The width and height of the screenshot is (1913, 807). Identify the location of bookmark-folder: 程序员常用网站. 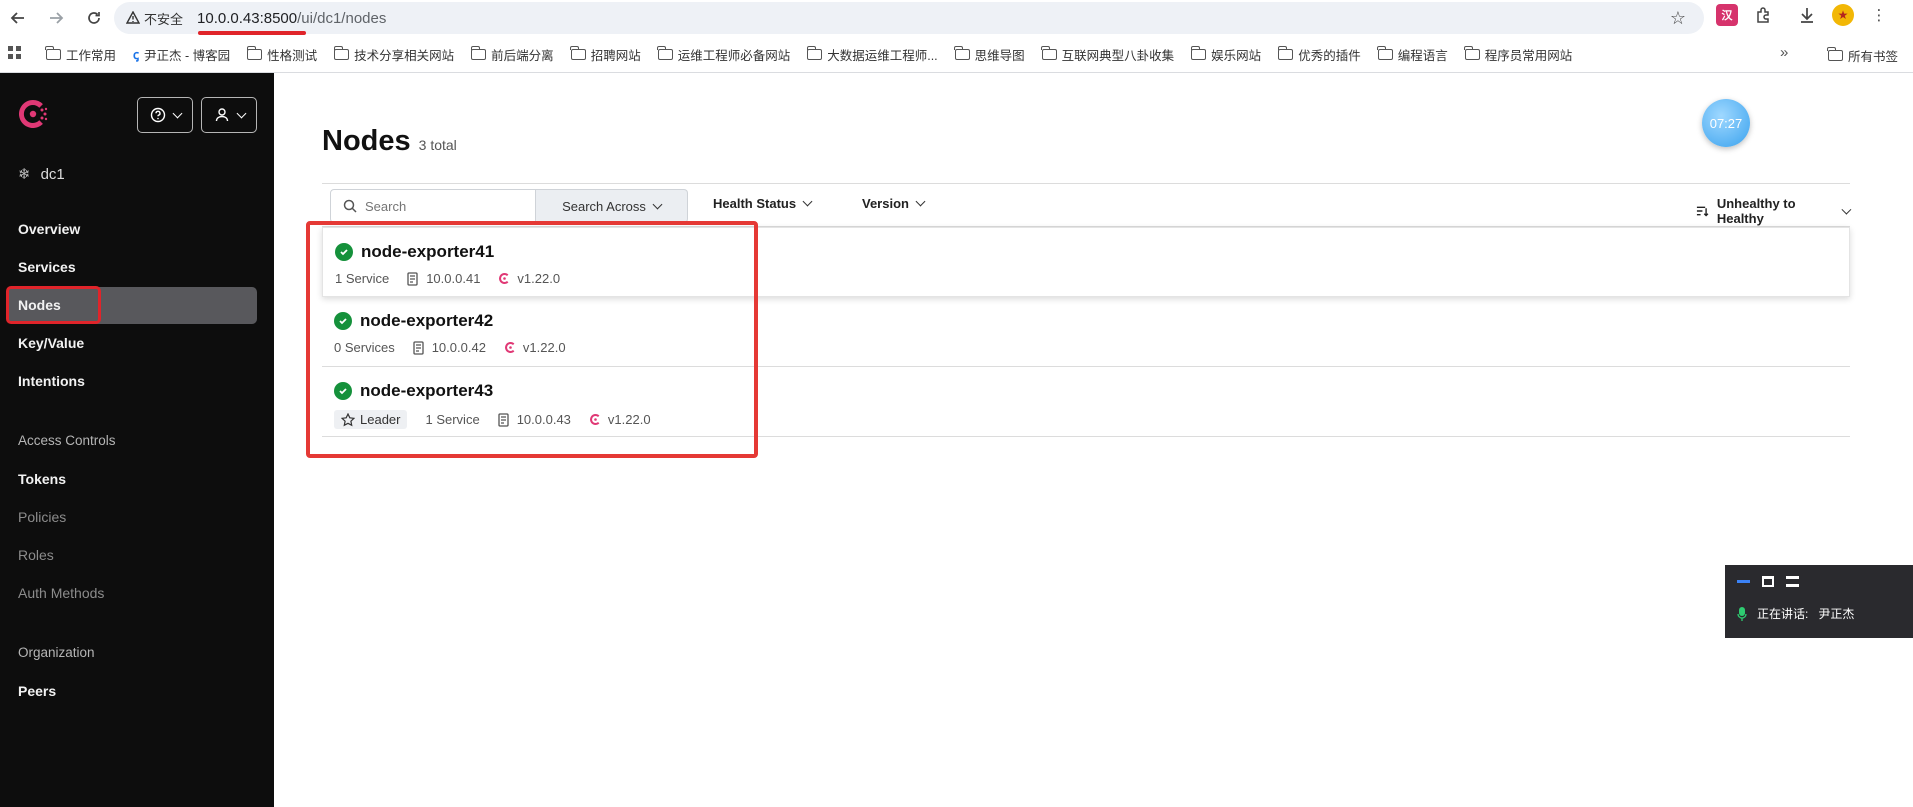
(1518, 54).